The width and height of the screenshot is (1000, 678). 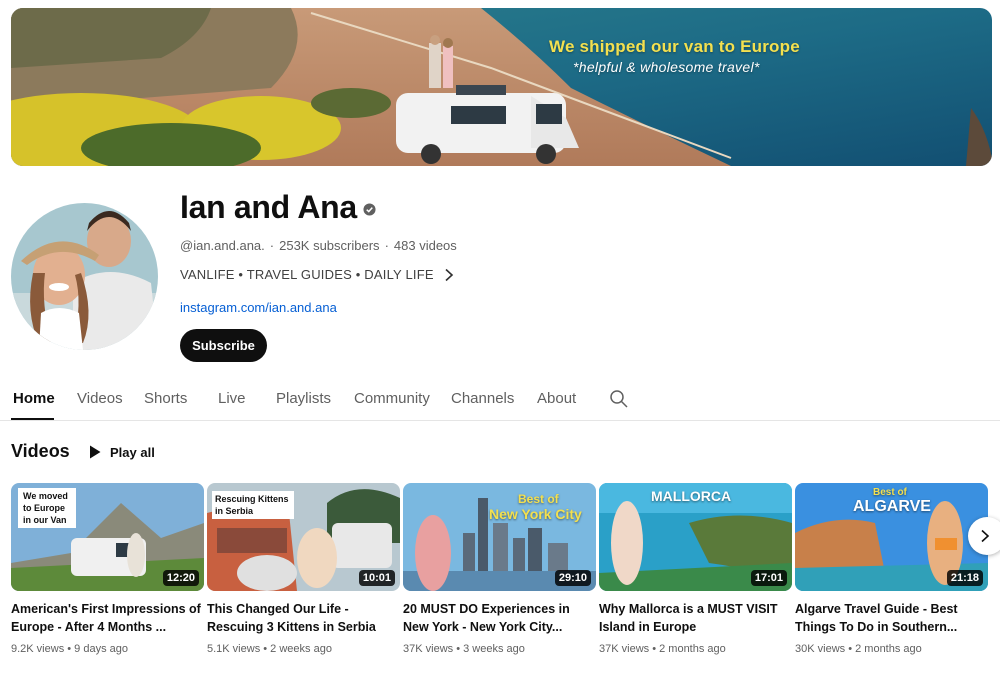 What do you see at coordinates (666, 67) in the screenshot?
I see `banner-subtitle: *helpful & wholesome travel*` at bounding box center [666, 67].